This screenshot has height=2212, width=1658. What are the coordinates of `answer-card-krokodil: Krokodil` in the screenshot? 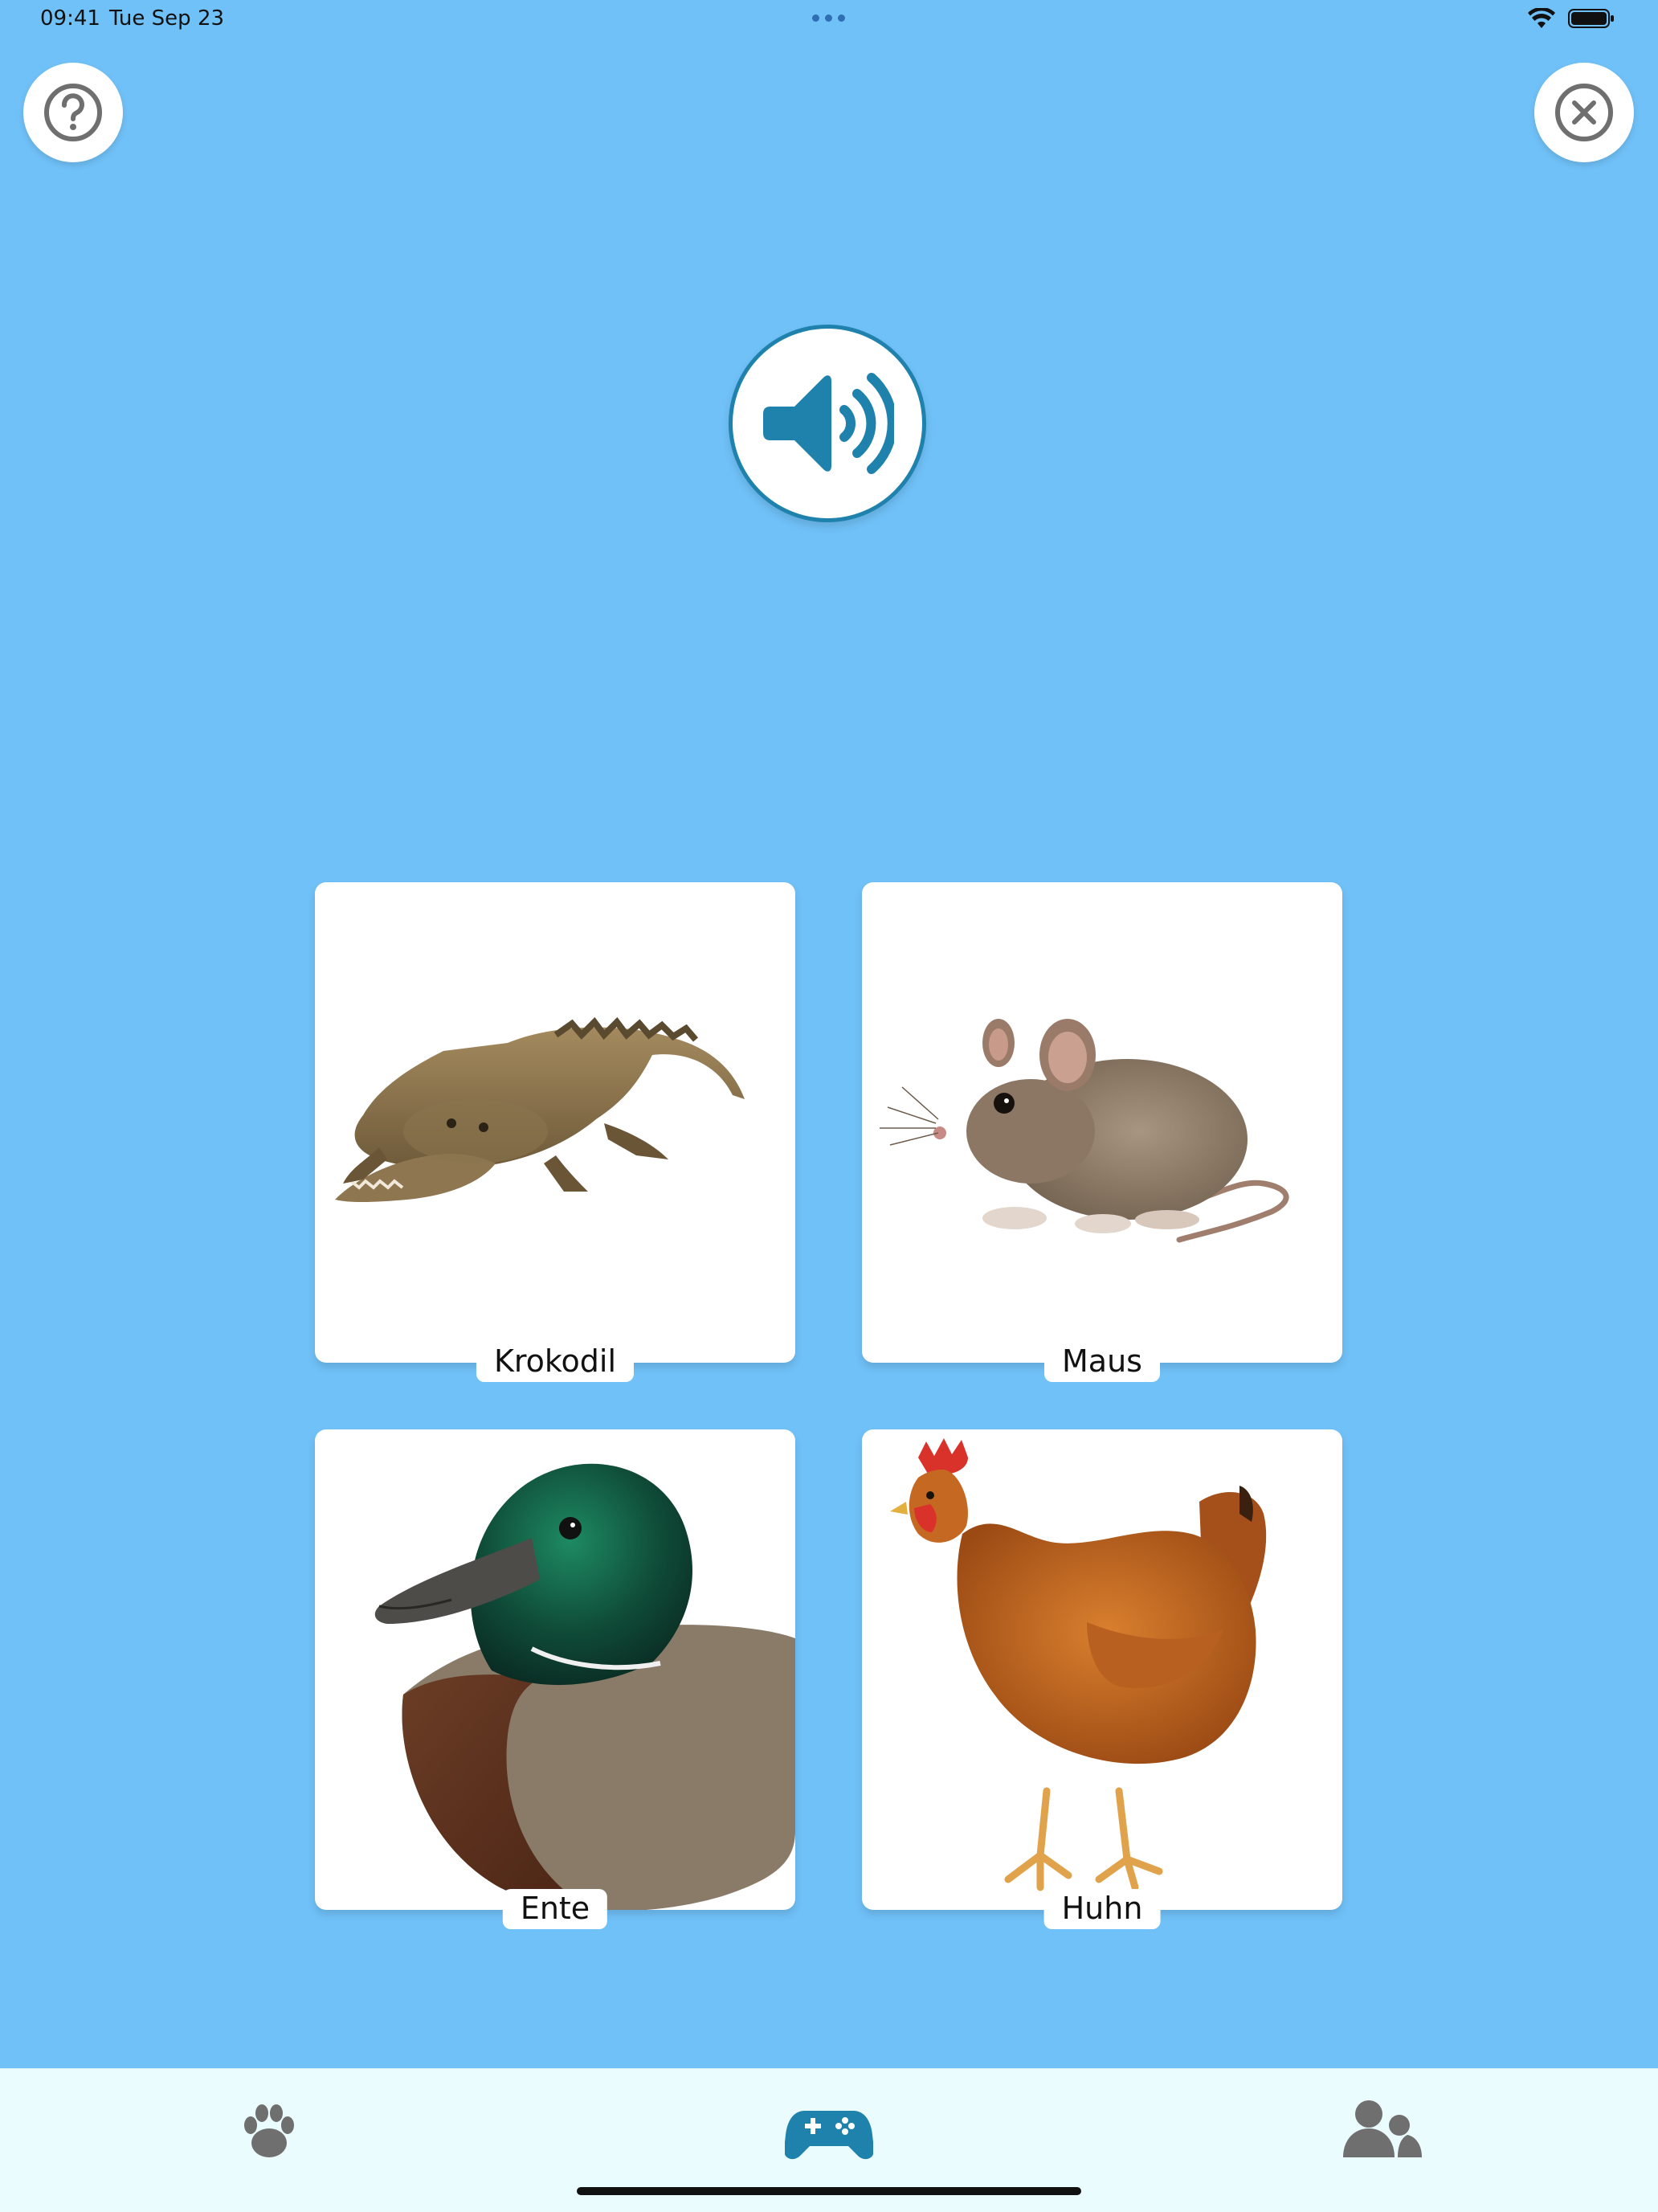 It's located at (555, 1132).